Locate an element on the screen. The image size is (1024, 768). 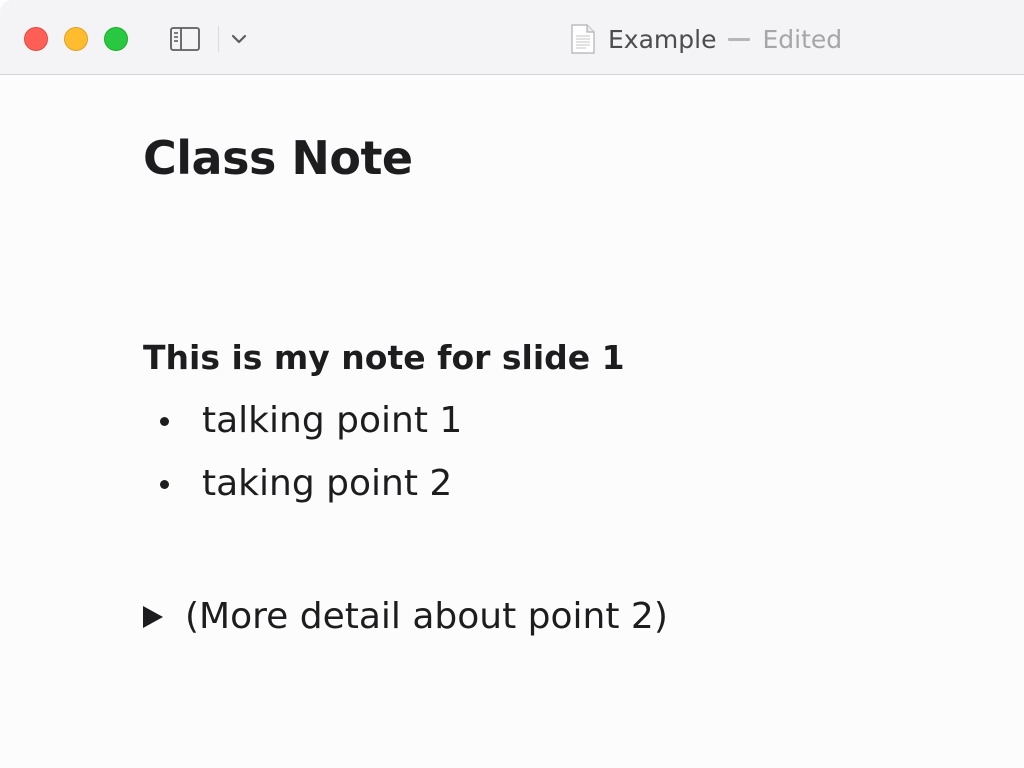
sidebar-menu-button is located at coordinates (239, 39).